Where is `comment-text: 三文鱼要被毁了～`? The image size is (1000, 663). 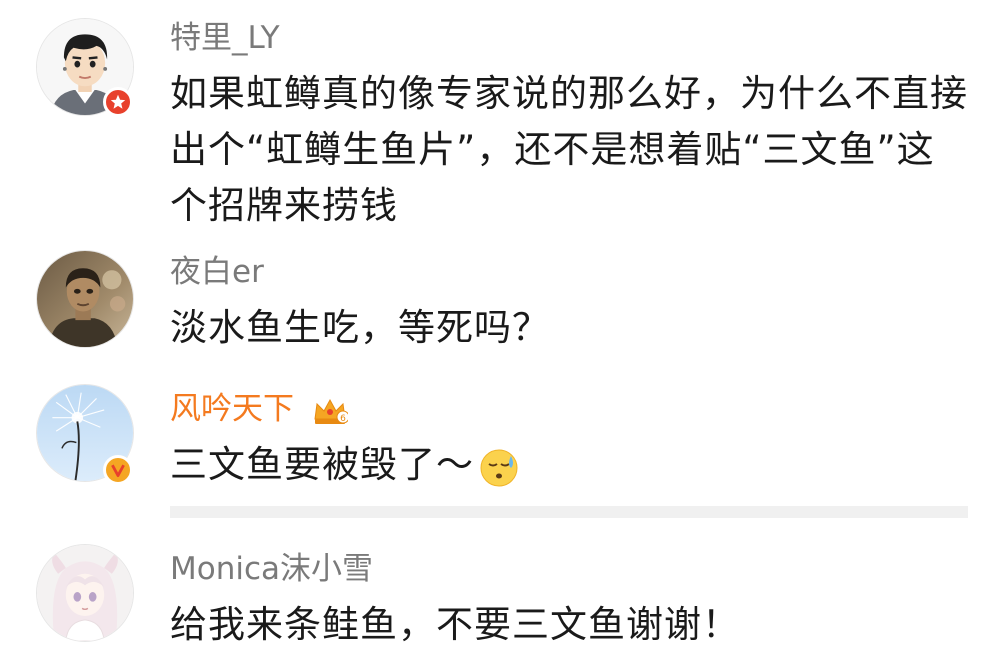
comment-text: 三文鱼要被毁了～ is located at coordinates (570, 465).